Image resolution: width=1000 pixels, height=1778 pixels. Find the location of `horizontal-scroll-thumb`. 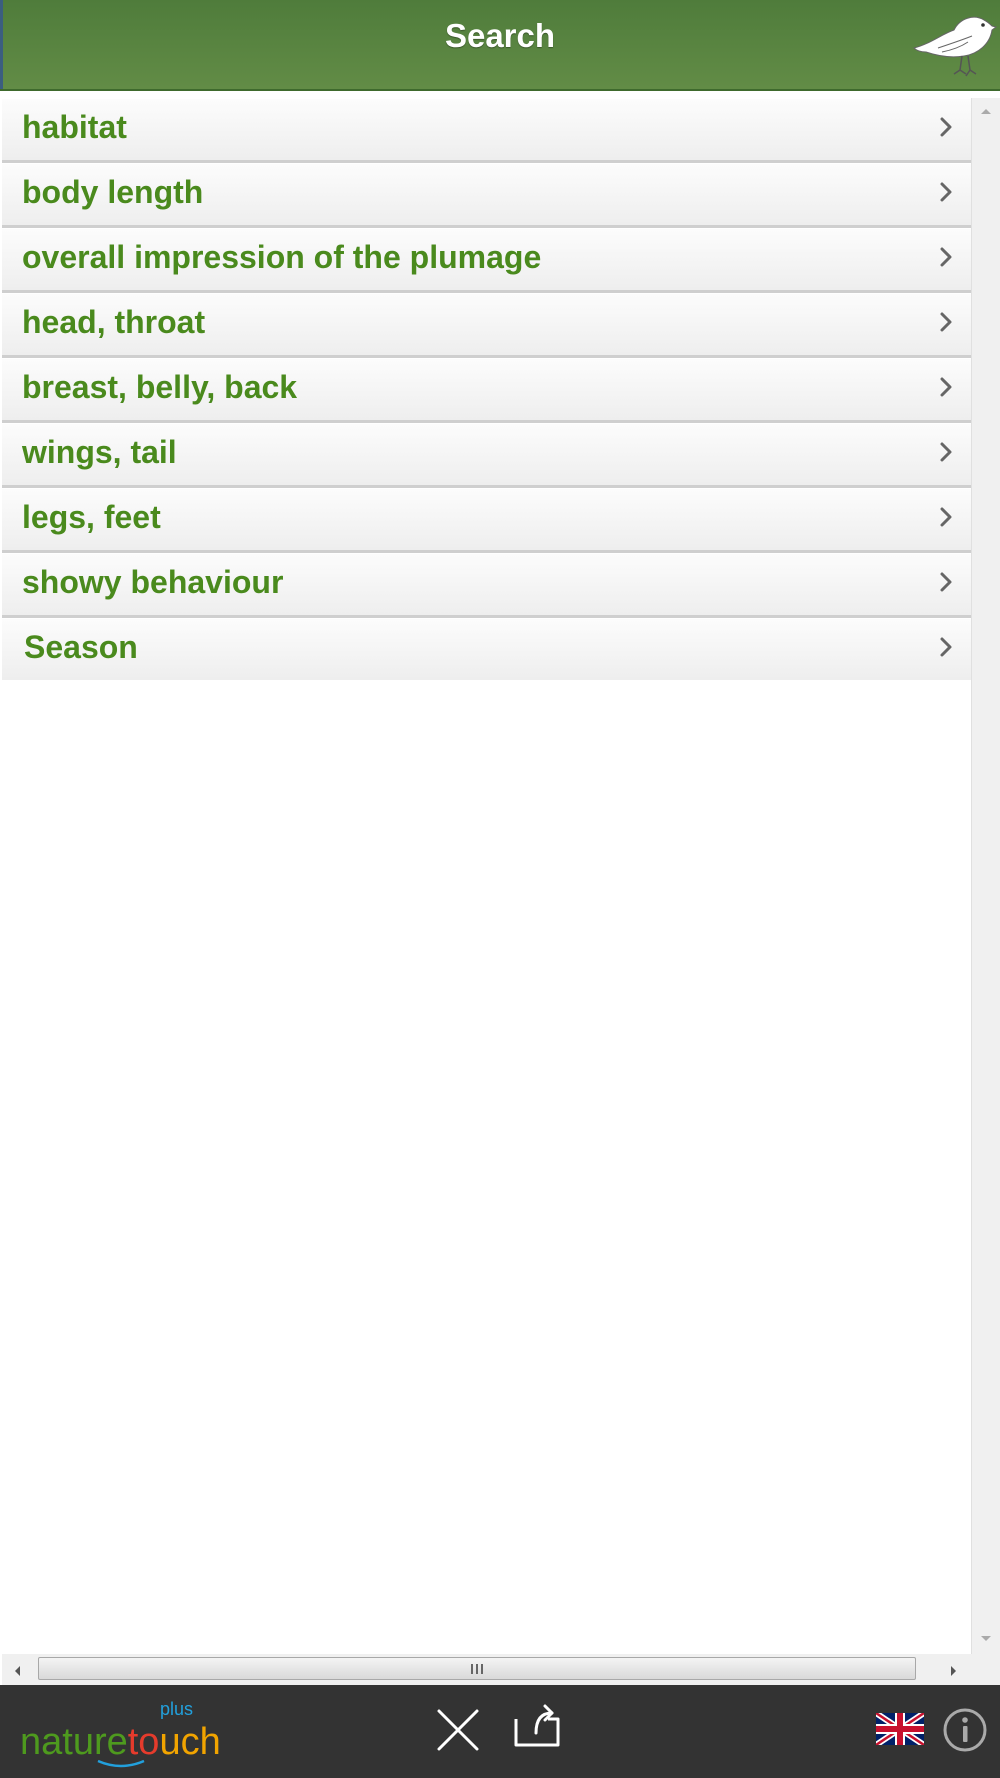

horizontal-scroll-thumb is located at coordinates (477, 1668).